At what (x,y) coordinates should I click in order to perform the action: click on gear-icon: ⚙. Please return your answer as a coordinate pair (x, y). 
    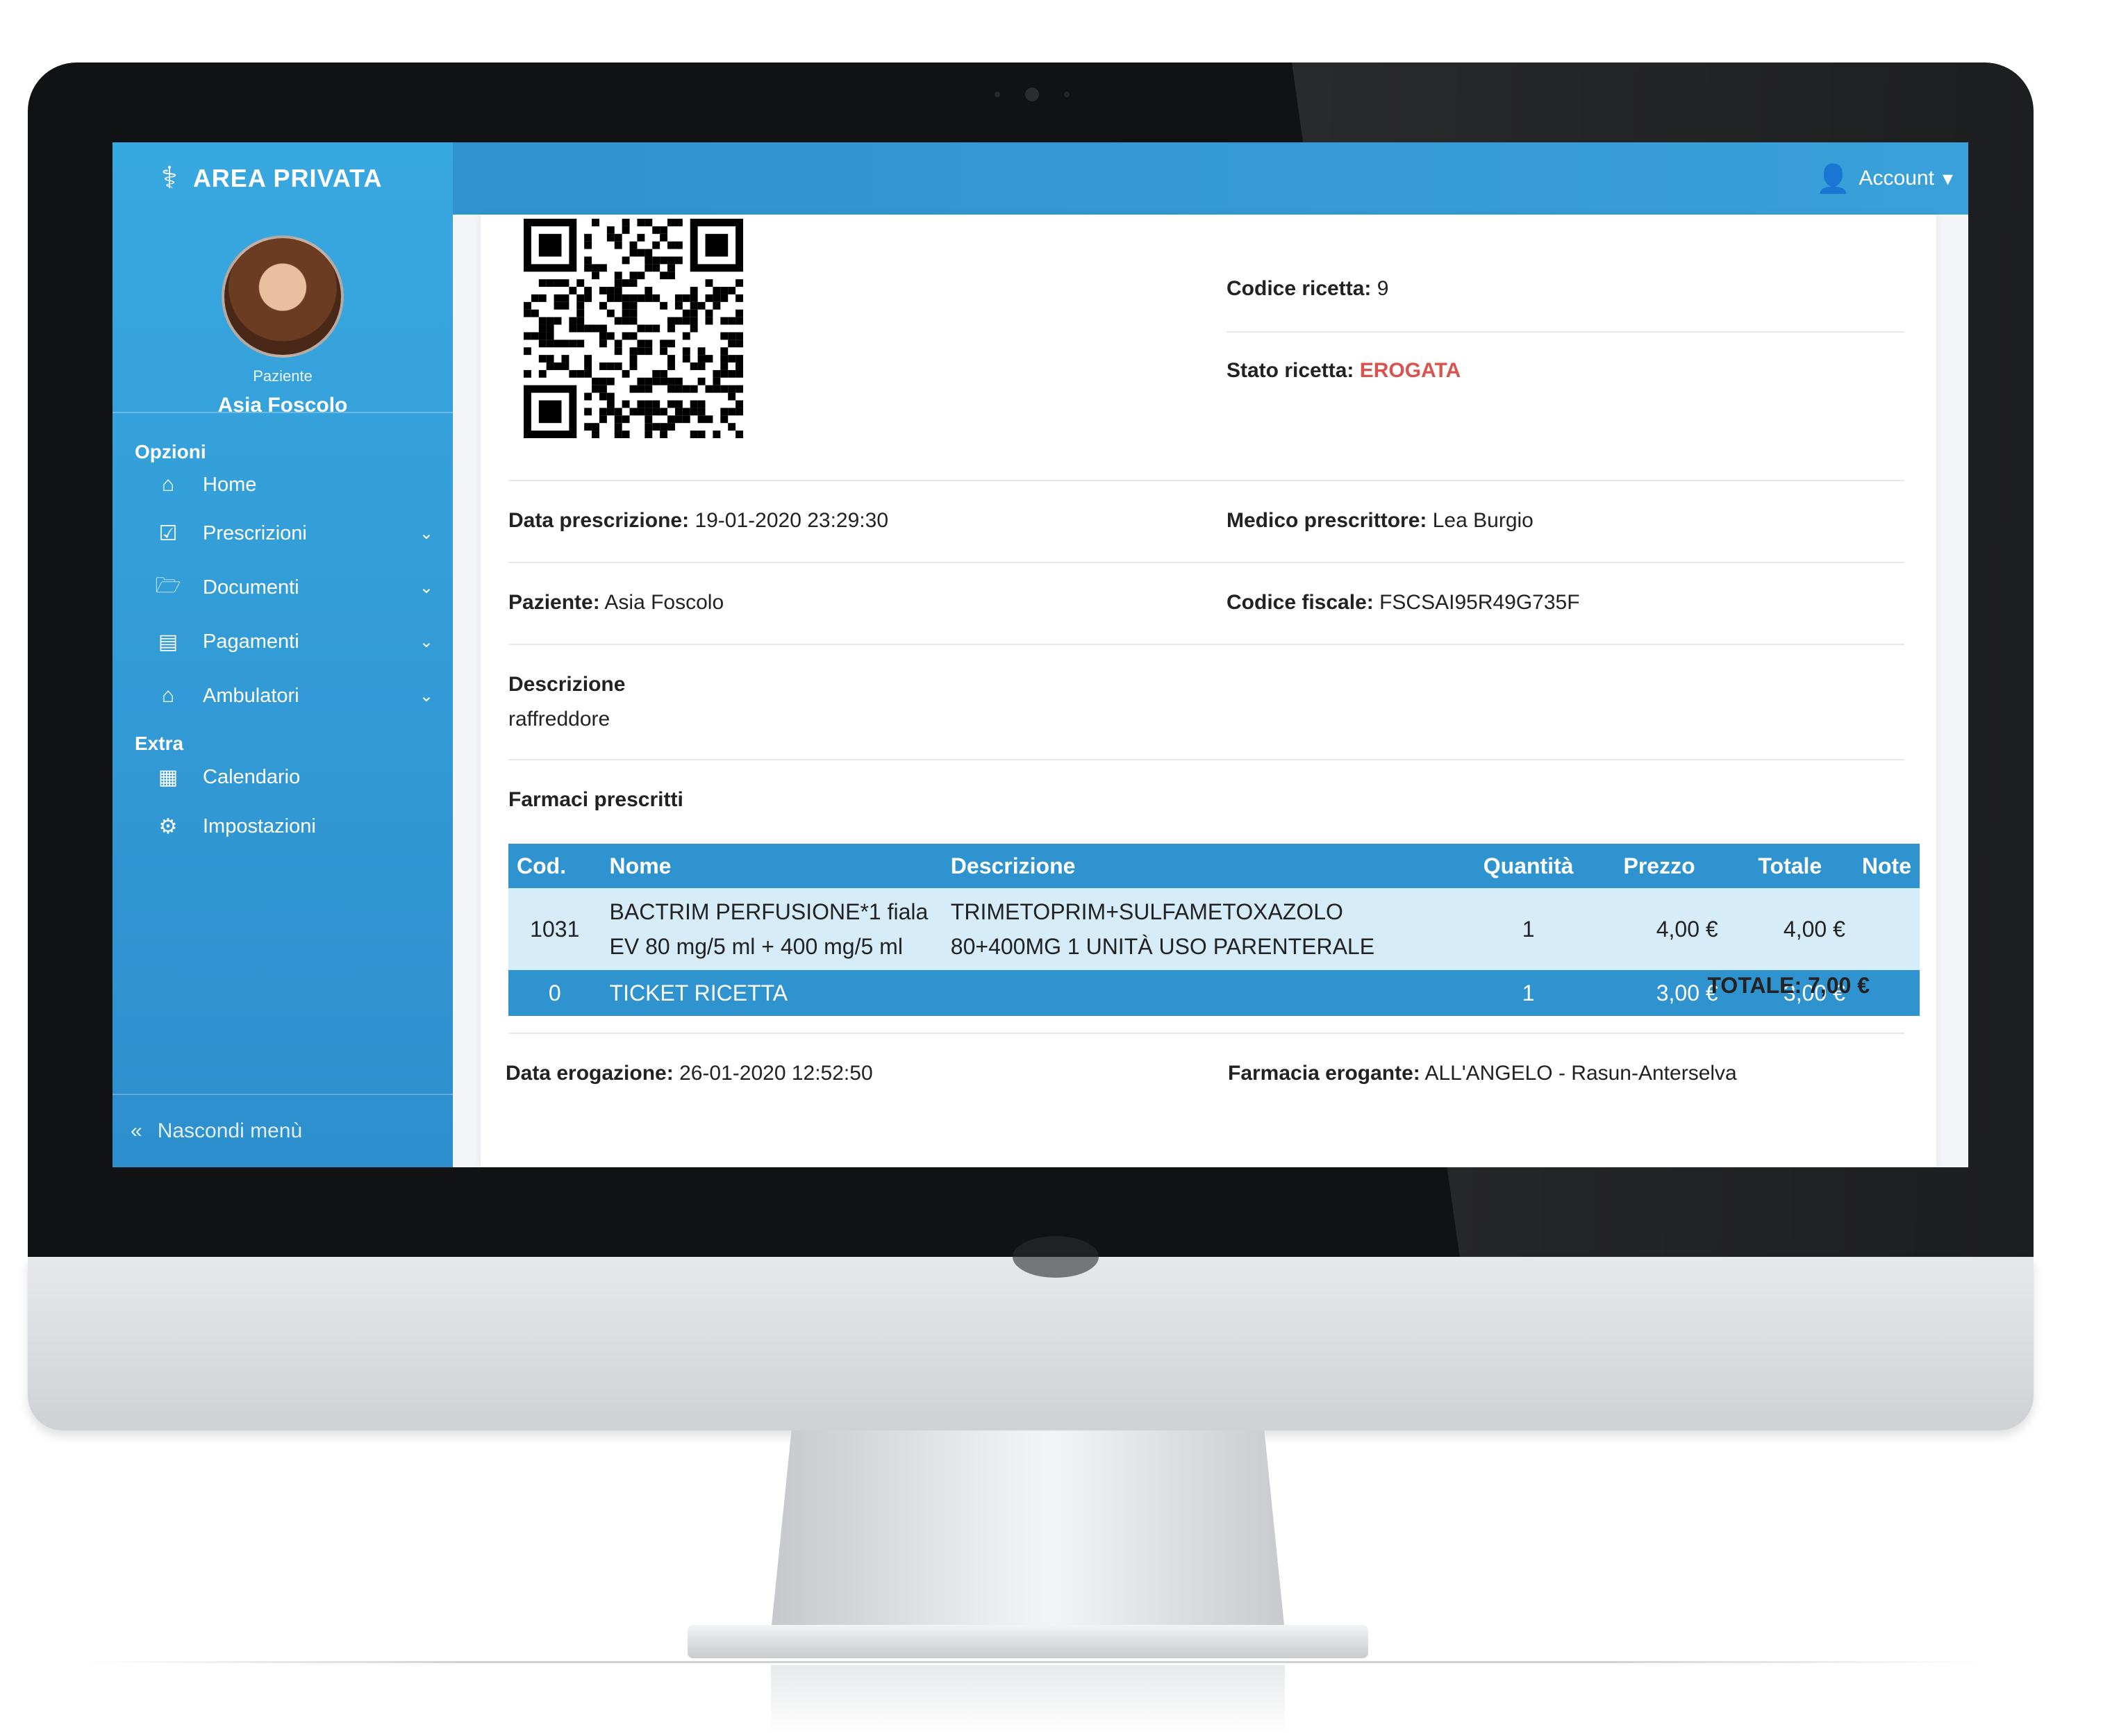
    Looking at the image, I should click on (168, 826).